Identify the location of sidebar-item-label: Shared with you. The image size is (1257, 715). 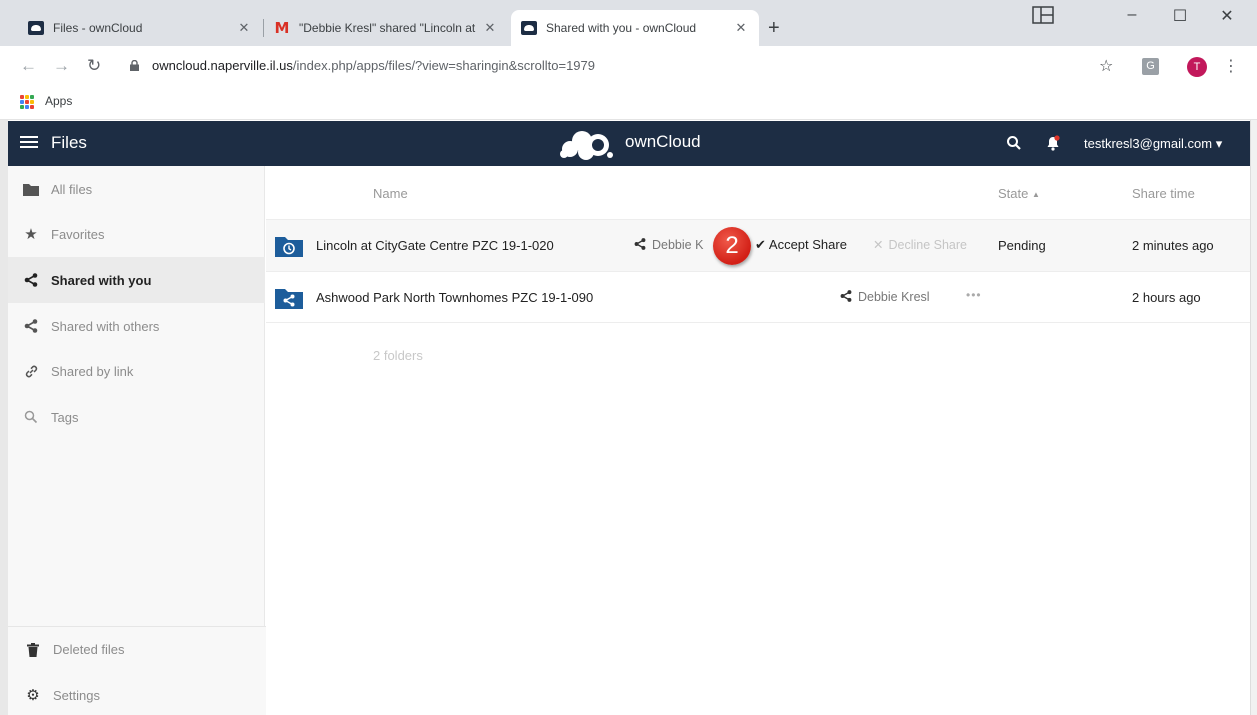
(101, 280).